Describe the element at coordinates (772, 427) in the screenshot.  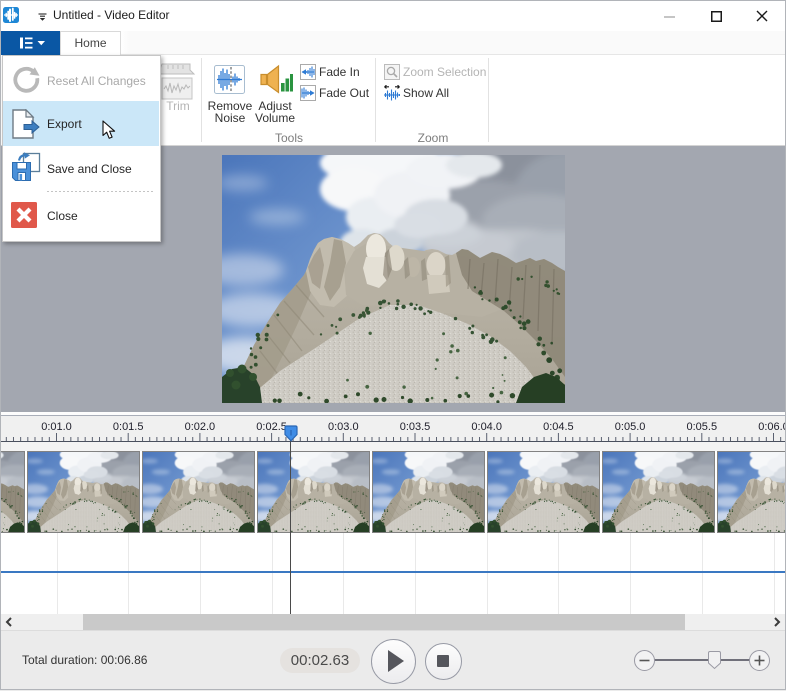
I see `svg-text: 0:06.0` at that location.